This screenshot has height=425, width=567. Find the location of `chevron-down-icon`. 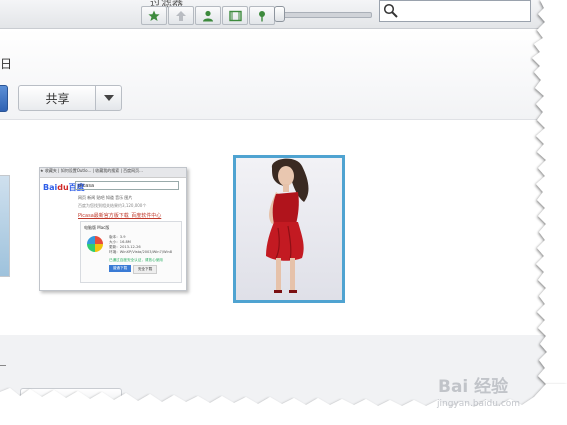

chevron-down-icon is located at coordinates (108, 98).